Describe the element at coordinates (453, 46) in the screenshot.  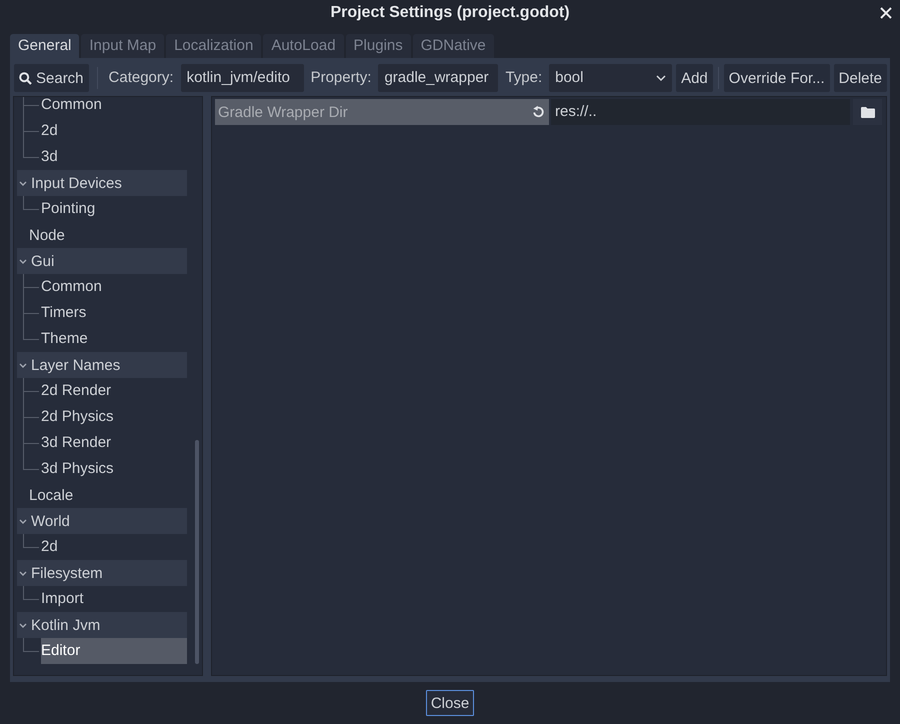
I see `tab: GDNative` at that location.